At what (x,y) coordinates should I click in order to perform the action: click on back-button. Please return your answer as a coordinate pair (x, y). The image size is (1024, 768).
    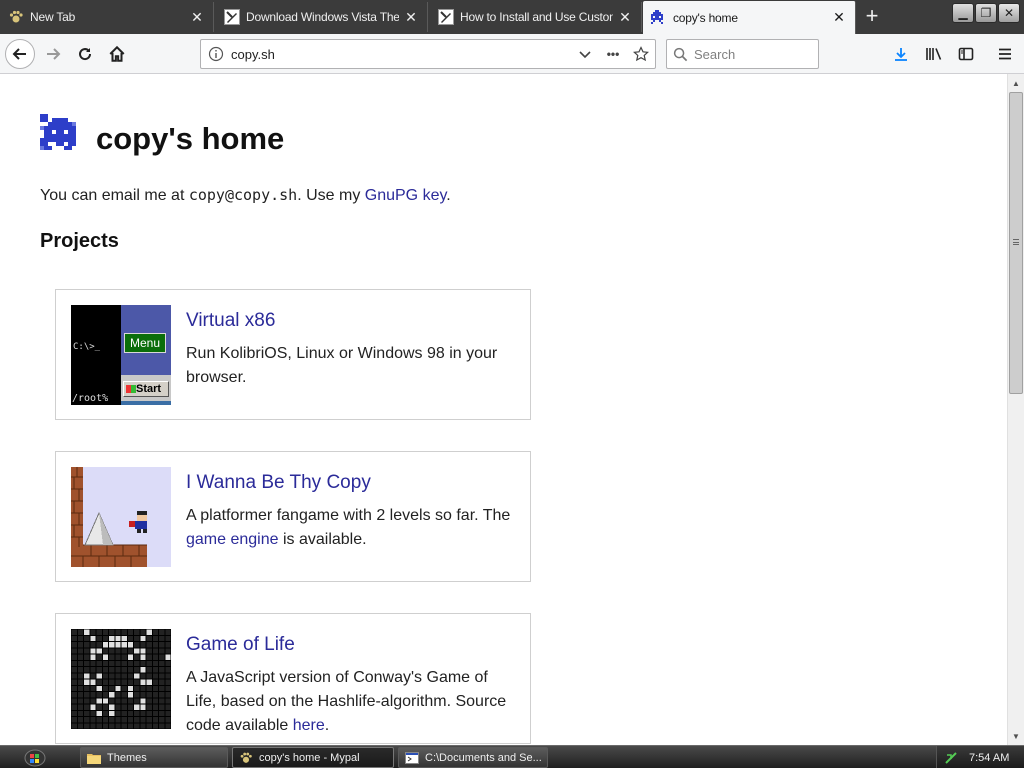
    Looking at the image, I should click on (20, 54).